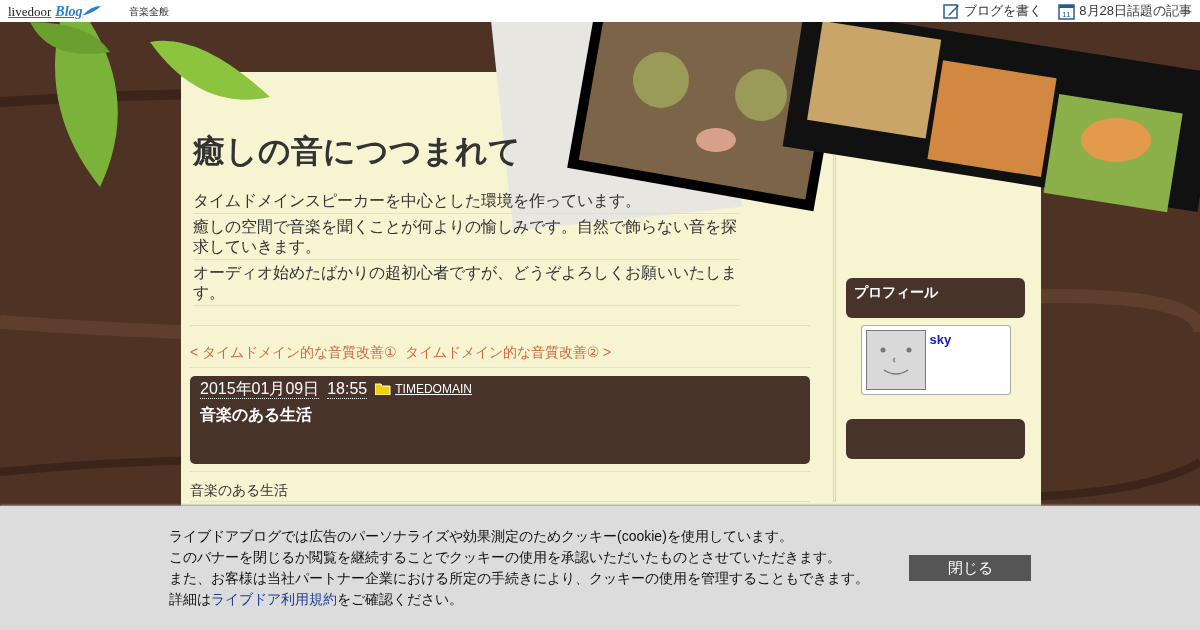  What do you see at coordinates (500, 487) in the screenshot?
I see `post-body: 音楽のある生活` at bounding box center [500, 487].